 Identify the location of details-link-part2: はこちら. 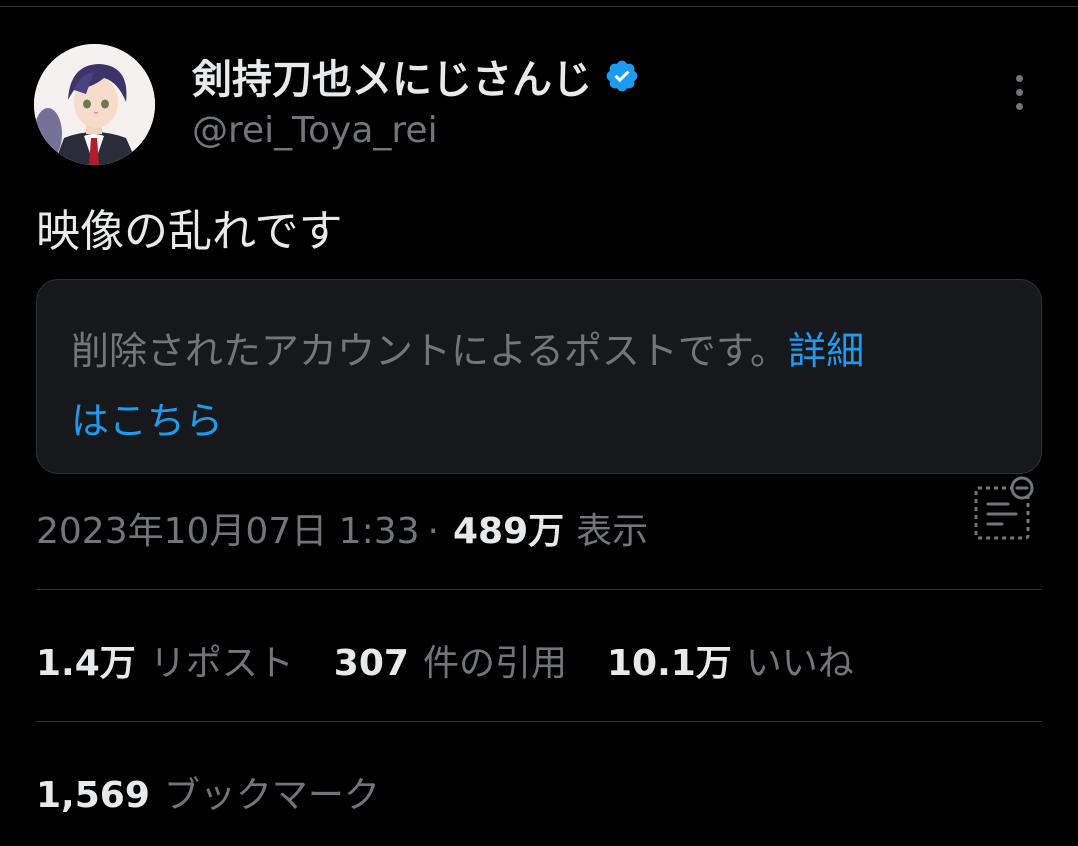
(147, 417).